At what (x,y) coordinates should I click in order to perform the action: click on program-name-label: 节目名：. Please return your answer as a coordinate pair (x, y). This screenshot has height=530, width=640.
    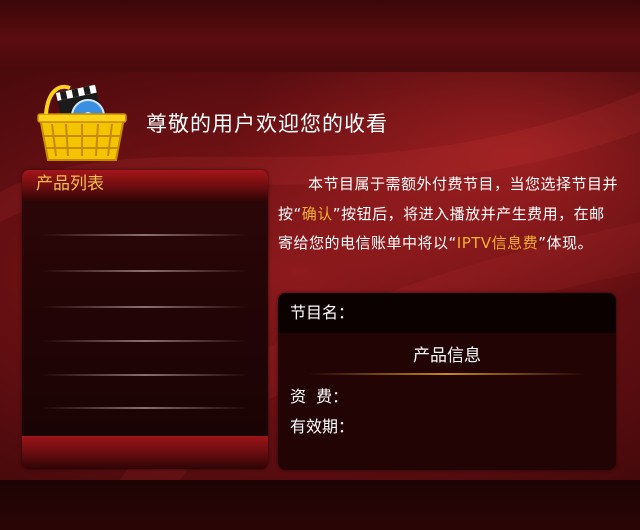
    Looking at the image, I should click on (447, 313).